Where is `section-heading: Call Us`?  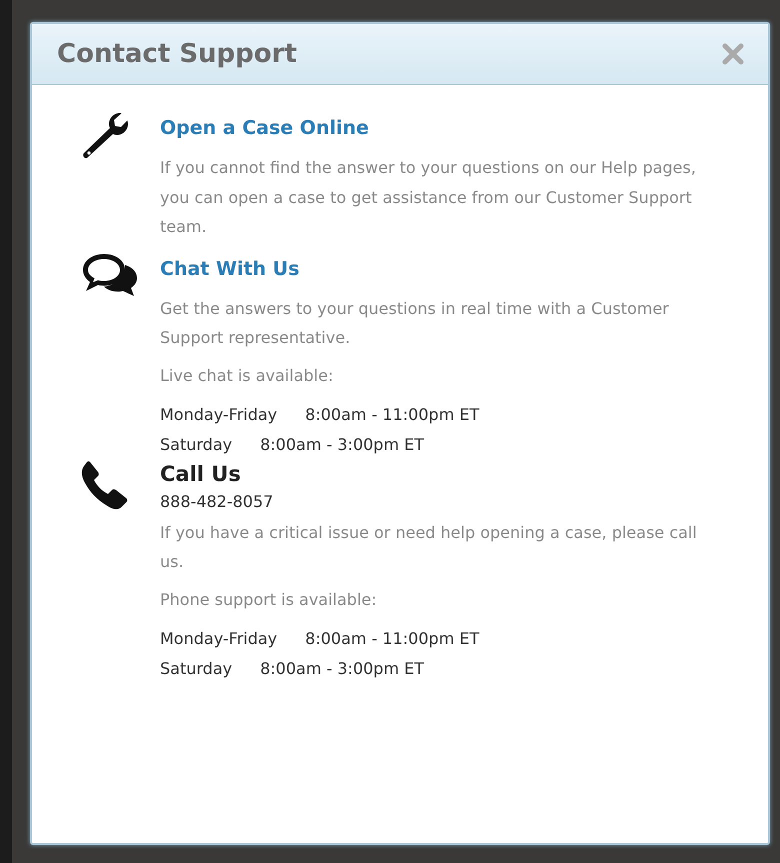 section-heading: Call Us is located at coordinates (201, 474).